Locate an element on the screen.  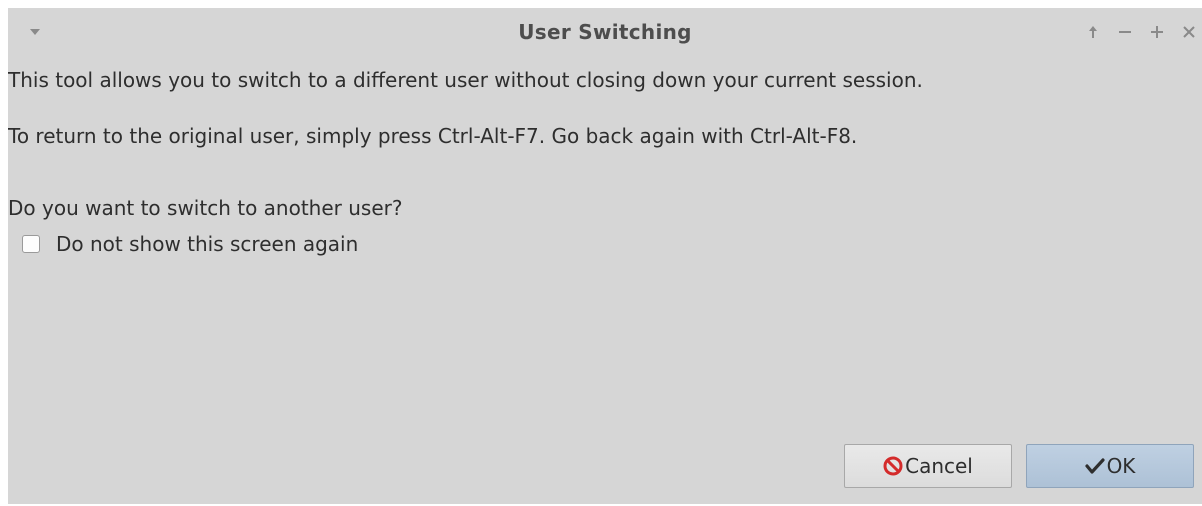
title-bar: User Switching is located at coordinates (605, 32).